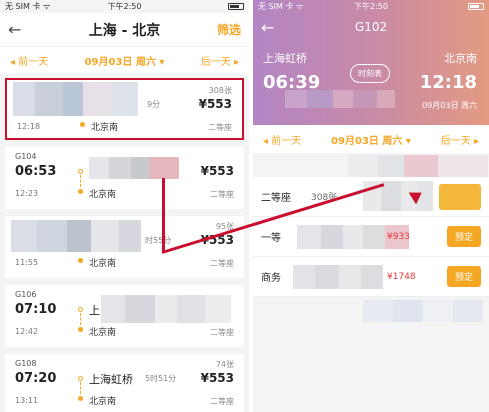 This screenshot has height=412, width=489. I want to click on train-code: G108, so click(26, 363).